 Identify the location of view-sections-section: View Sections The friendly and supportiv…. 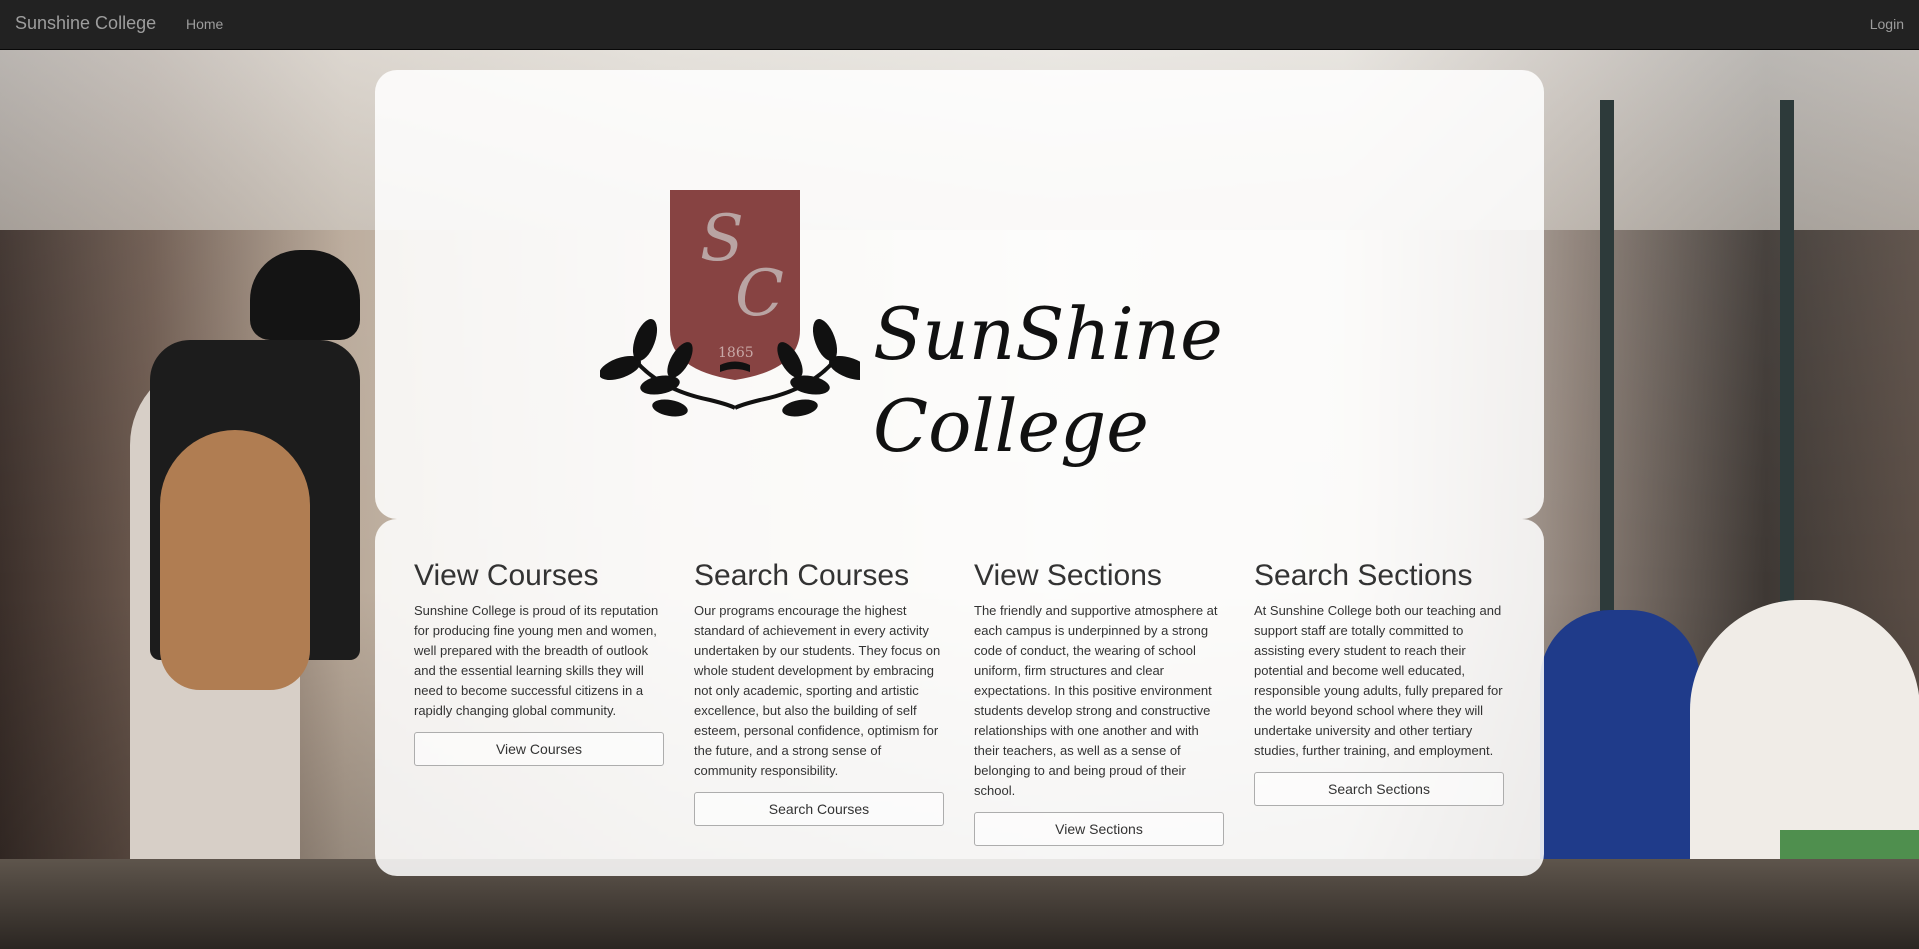
(1099, 702).